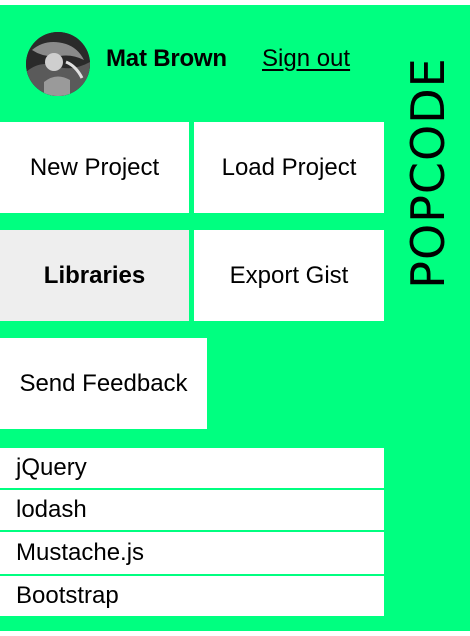 This screenshot has height=636, width=470. I want to click on user-header: Mat Brown Sign out, so click(192, 63).